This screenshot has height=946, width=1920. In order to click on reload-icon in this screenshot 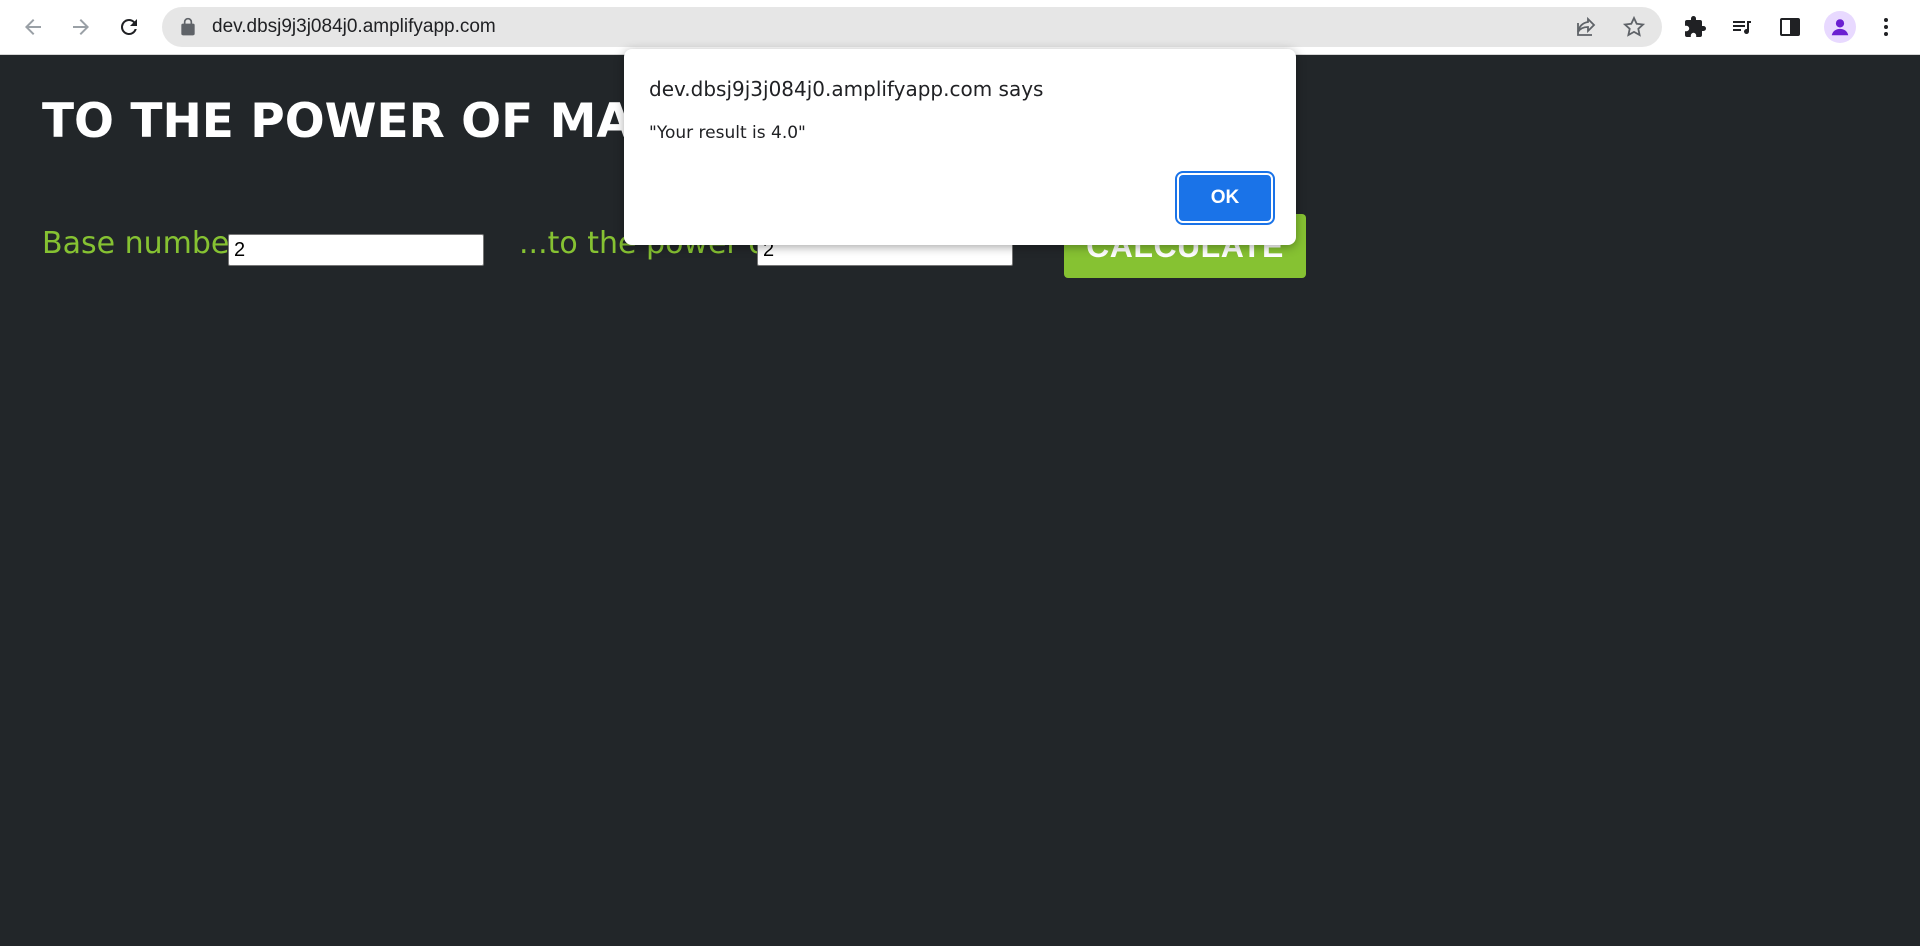, I will do `click(128, 26)`.